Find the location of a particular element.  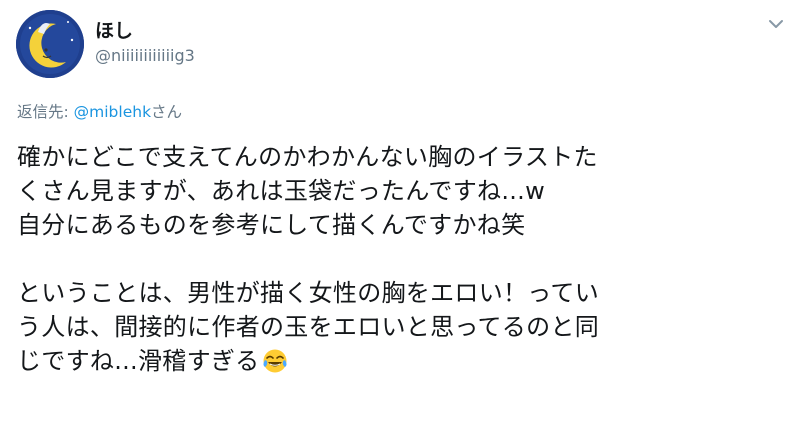

tweet-text-line: 確かにどこで支えてんのかわかんない胸のイラストた is located at coordinates (307, 157).